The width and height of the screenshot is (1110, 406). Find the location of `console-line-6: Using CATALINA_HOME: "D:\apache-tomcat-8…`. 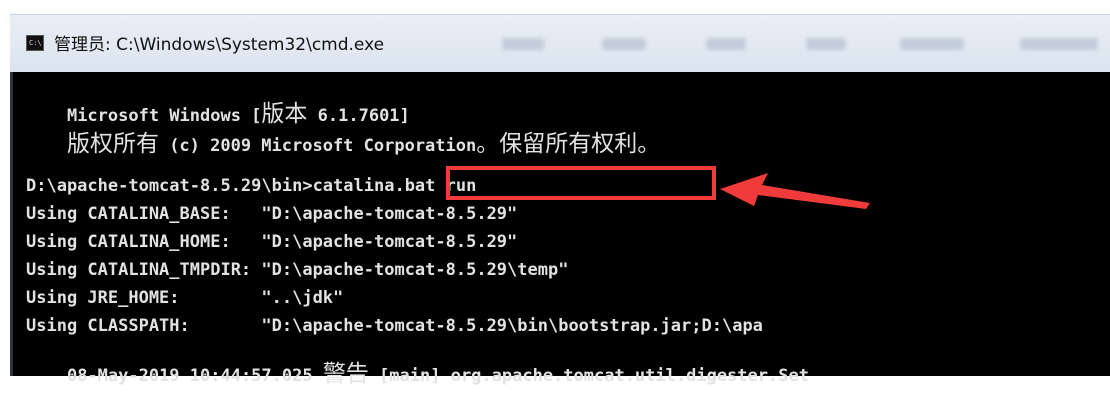

console-line-6: Using CATALINA_HOME: "D:\apache-tomcat-8… is located at coordinates (272, 242).